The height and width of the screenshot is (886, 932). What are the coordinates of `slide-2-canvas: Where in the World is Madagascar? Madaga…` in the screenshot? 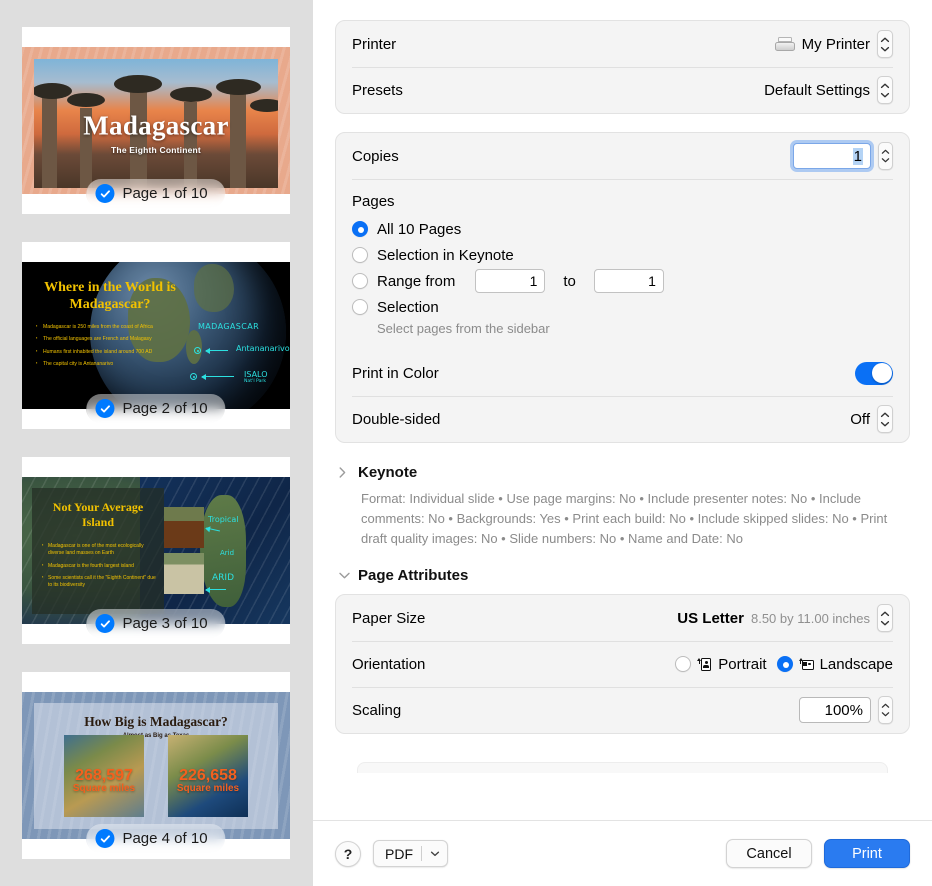 It's located at (156, 335).